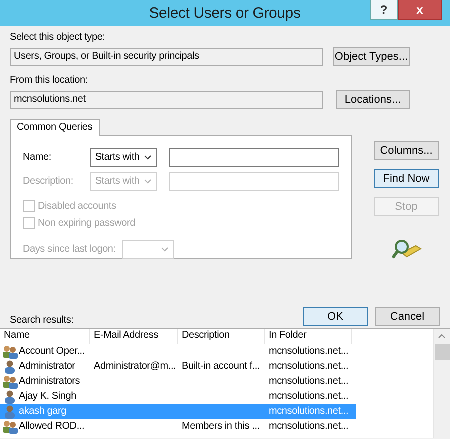  What do you see at coordinates (407, 250) in the screenshot?
I see `search-icon` at bounding box center [407, 250].